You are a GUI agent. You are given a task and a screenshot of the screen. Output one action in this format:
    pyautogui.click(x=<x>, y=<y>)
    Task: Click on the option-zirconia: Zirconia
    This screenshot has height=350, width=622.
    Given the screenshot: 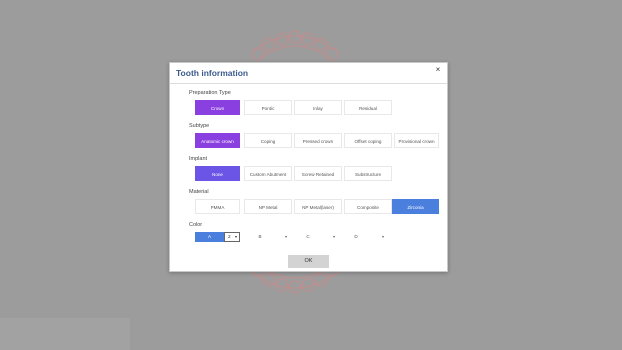 What is the action you would take?
    pyautogui.click(x=415, y=206)
    